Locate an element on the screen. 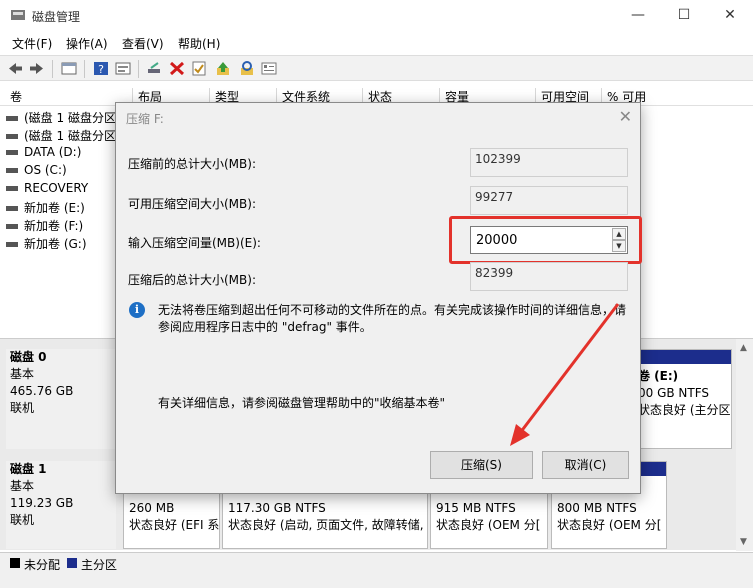  scroll-up-icon: ▲ is located at coordinates (743, 348).